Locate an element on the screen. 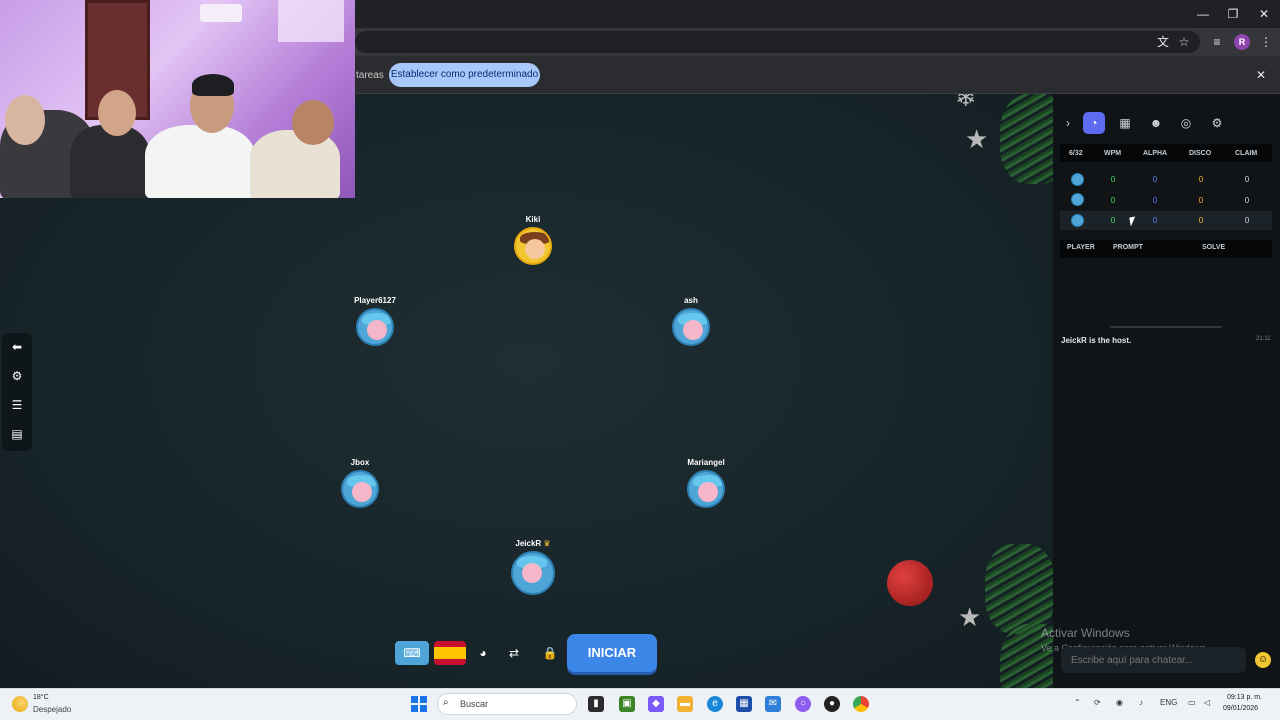 This screenshot has width=1280, height=720. store-icon: ▦ is located at coordinates (744, 704).